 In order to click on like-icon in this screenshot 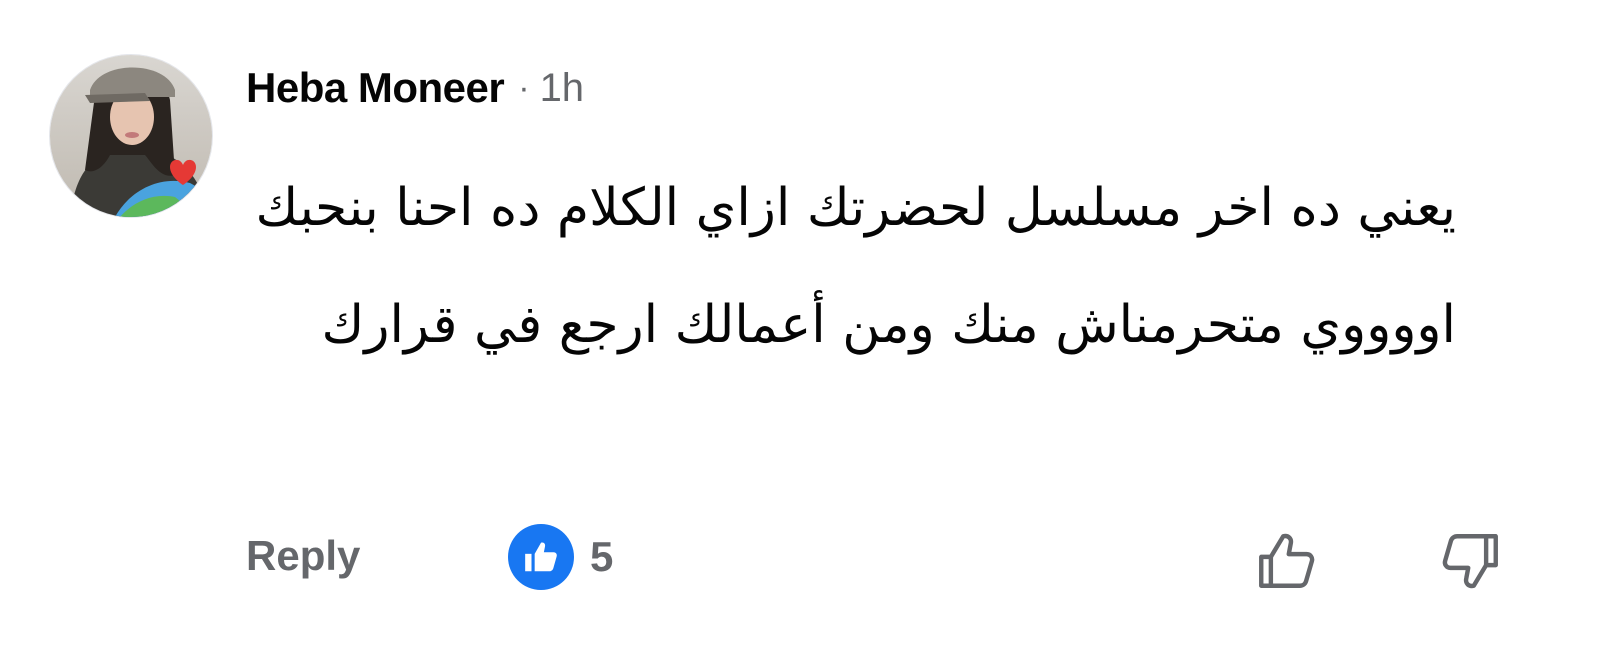, I will do `click(541, 557)`.